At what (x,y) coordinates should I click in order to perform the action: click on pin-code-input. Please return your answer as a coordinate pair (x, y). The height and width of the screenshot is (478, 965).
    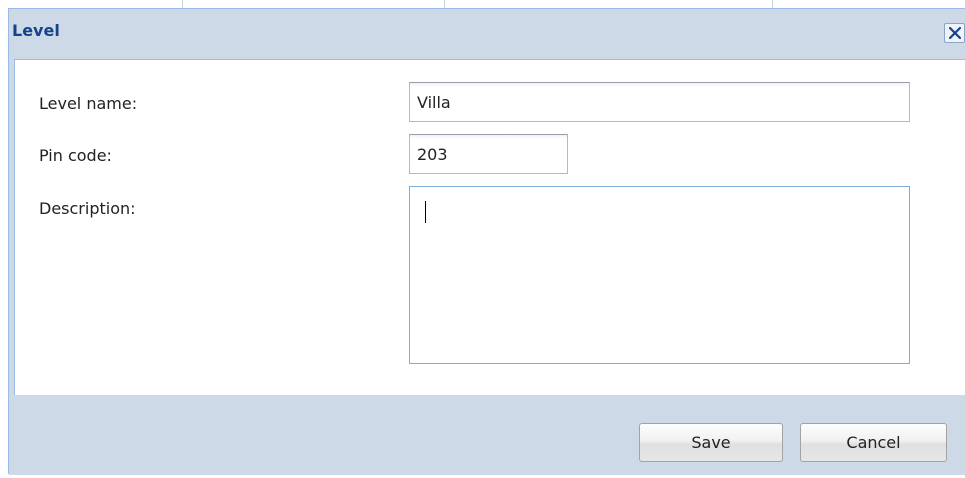
    Looking at the image, I should click on (488, 154).